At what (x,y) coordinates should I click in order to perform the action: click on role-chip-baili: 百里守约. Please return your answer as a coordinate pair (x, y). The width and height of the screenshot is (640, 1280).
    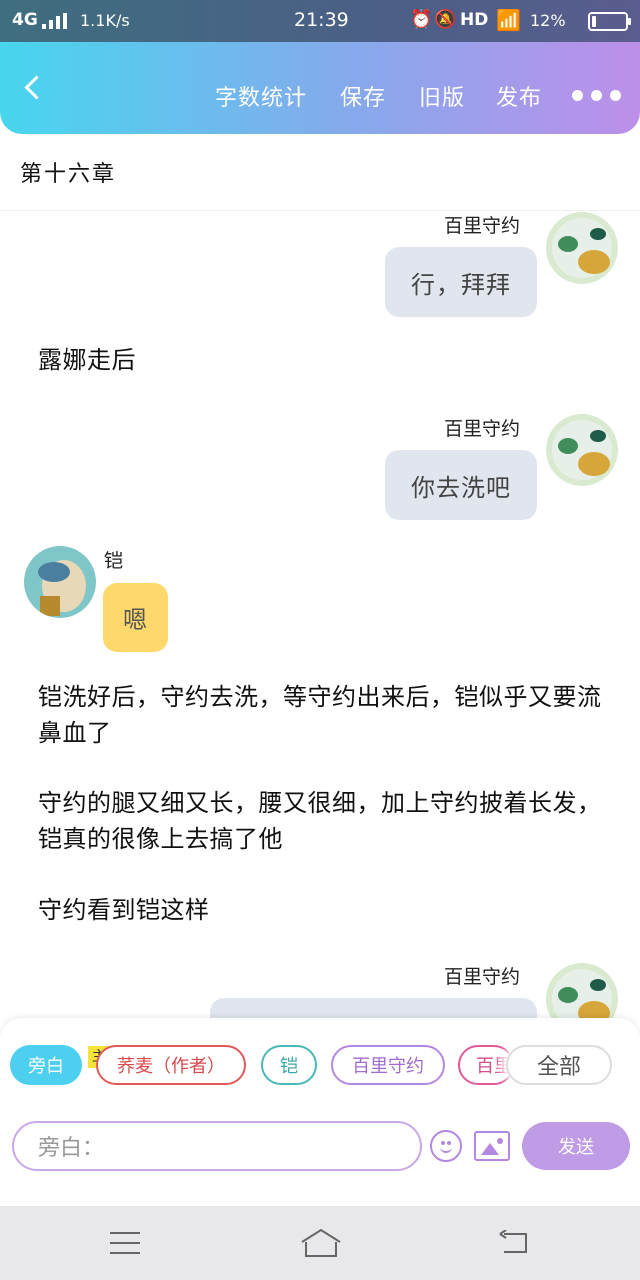
    Looking at the image, I should click on (388, 1065).